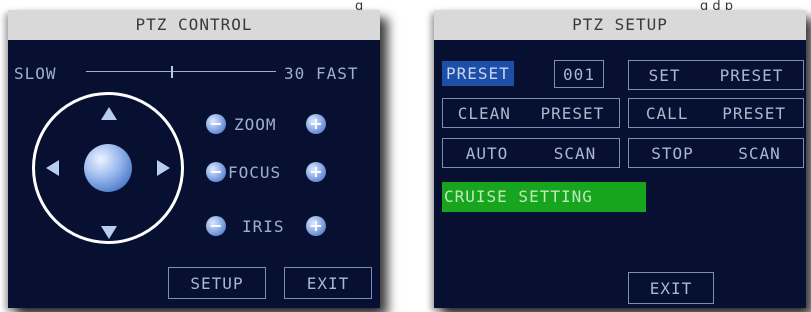 The image size is (811, 312). Describe the element at coordinates (255, 172) in the screenshot. I see `focus-label: FOCUS` at that location.